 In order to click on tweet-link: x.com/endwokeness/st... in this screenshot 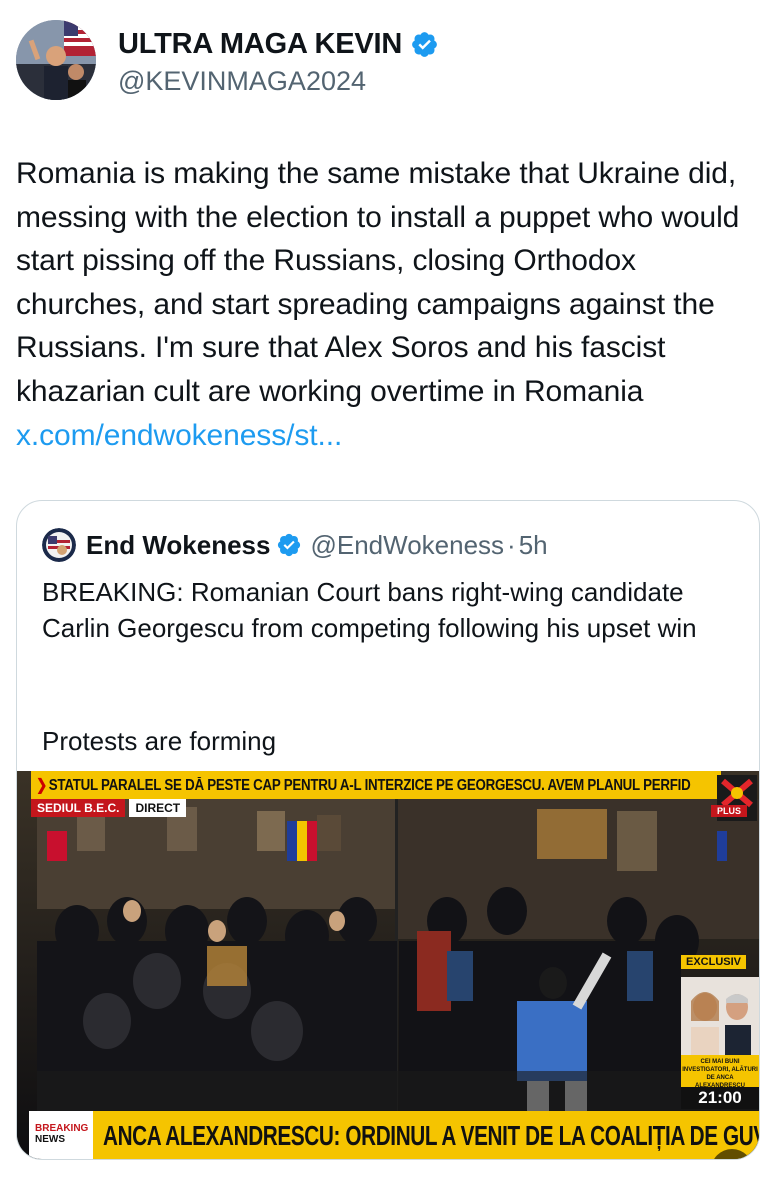, I will do `click(179, 435)`.